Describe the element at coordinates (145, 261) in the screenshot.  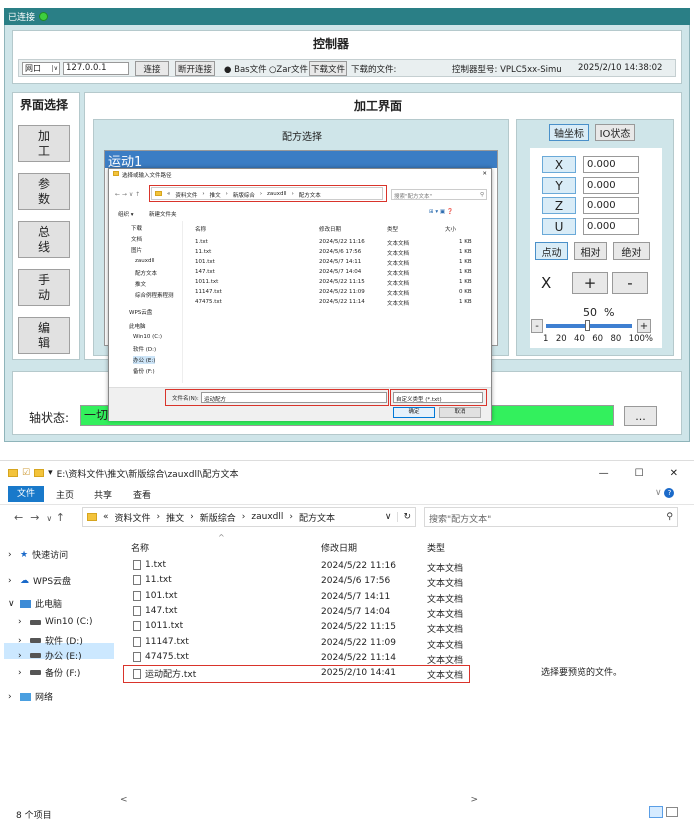
I see `tree-item: zauxdll` at that location.